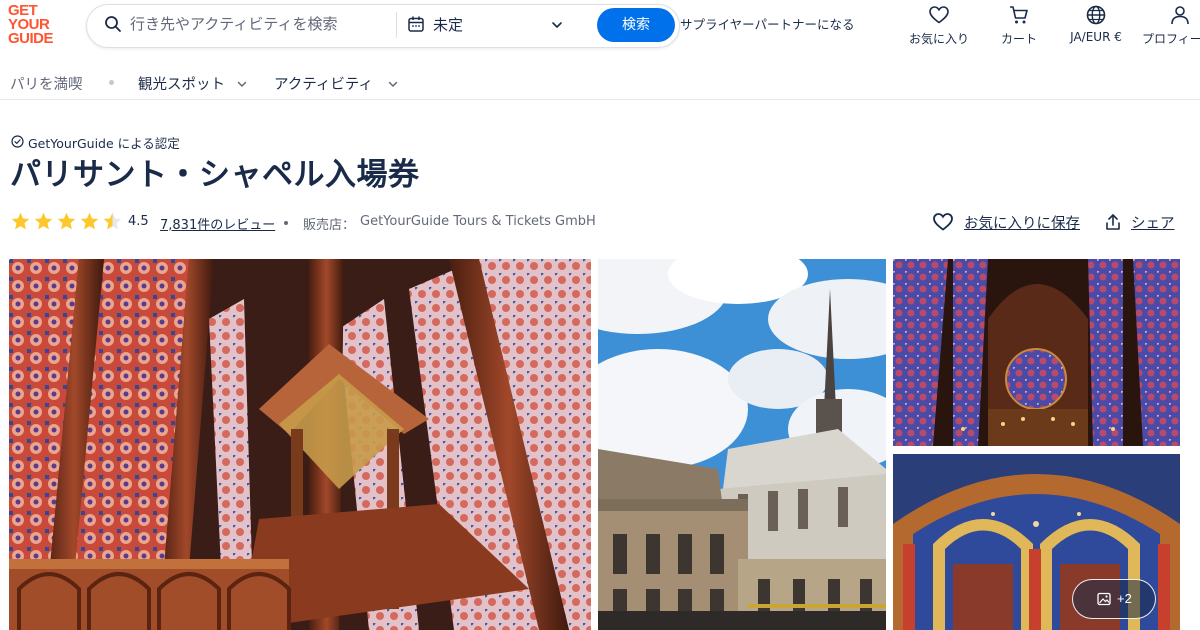 Image resolution: width=1200 pixels, height=630 pixels. Describe the element at coordinates (1124, 598) in the screenshot. I see `more-photos-count: +2` at that location.